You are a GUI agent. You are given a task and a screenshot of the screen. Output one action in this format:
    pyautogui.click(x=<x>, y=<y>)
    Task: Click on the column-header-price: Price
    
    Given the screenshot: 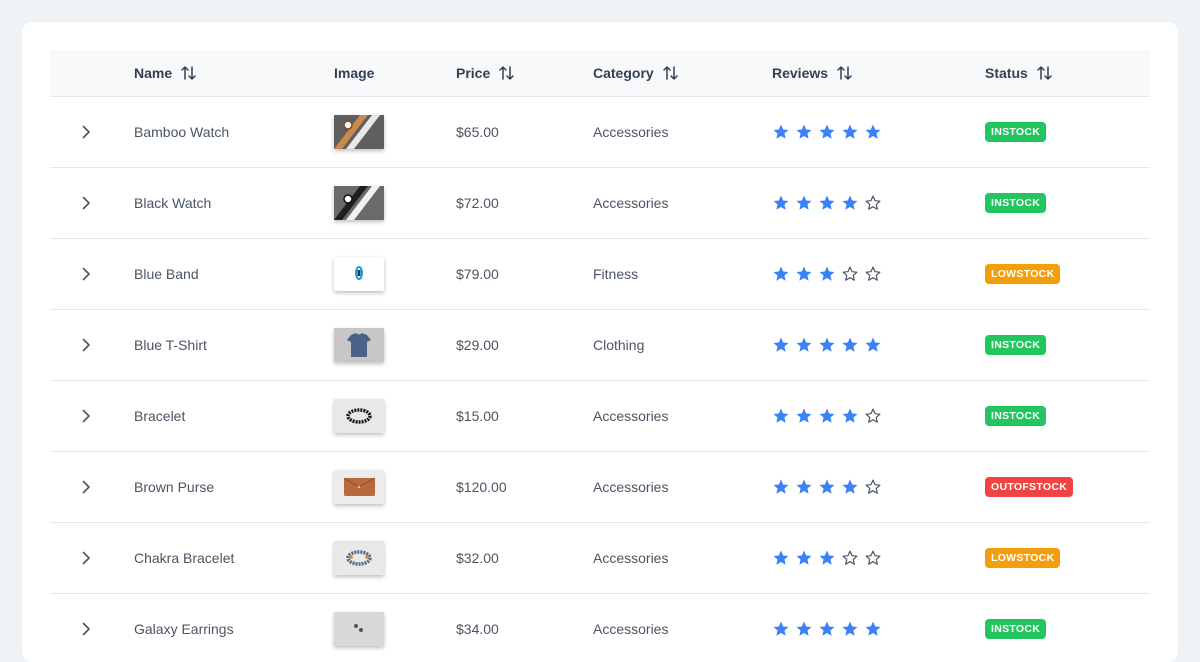 What is the action you would take?
    pyautogui.click(x=485, y=73)
    